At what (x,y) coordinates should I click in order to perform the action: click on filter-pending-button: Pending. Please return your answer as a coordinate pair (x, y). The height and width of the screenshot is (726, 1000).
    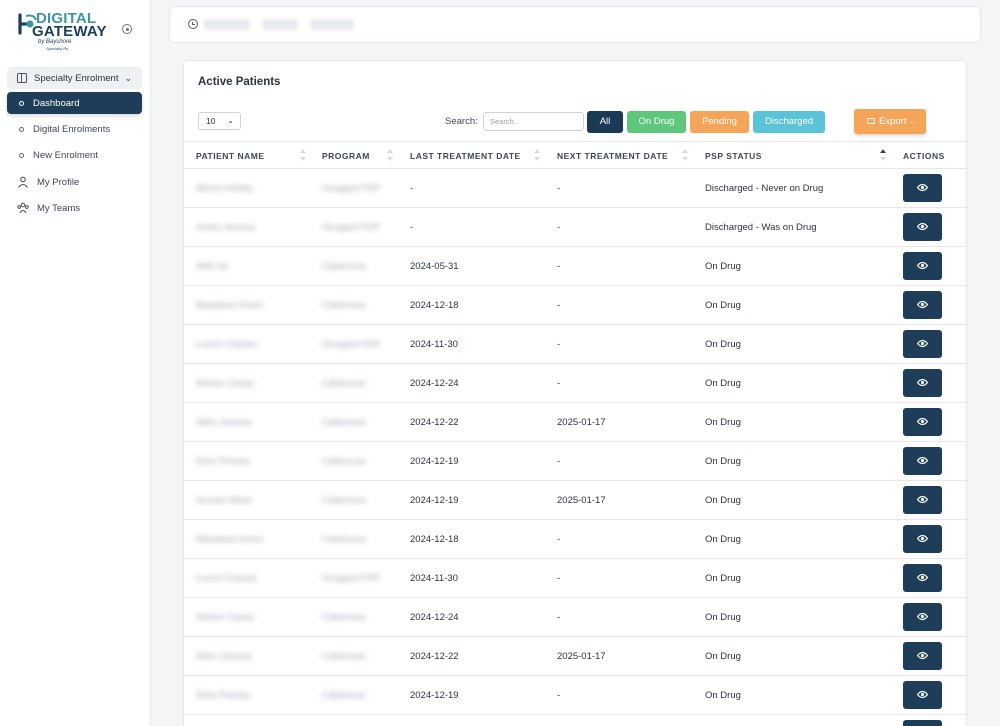
    Looking at the image, I should click on (719, 122).